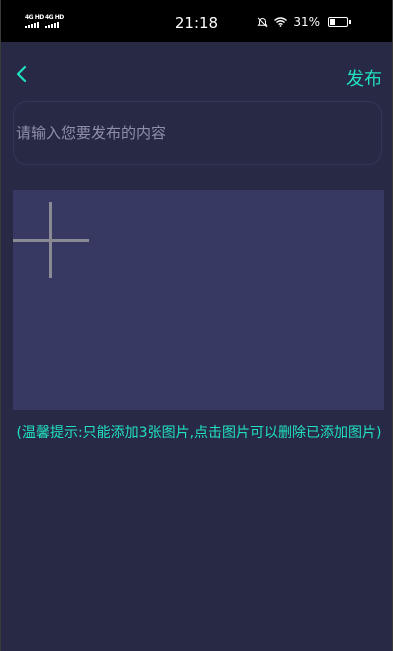  I want to click on content-box, so click(197, 133).